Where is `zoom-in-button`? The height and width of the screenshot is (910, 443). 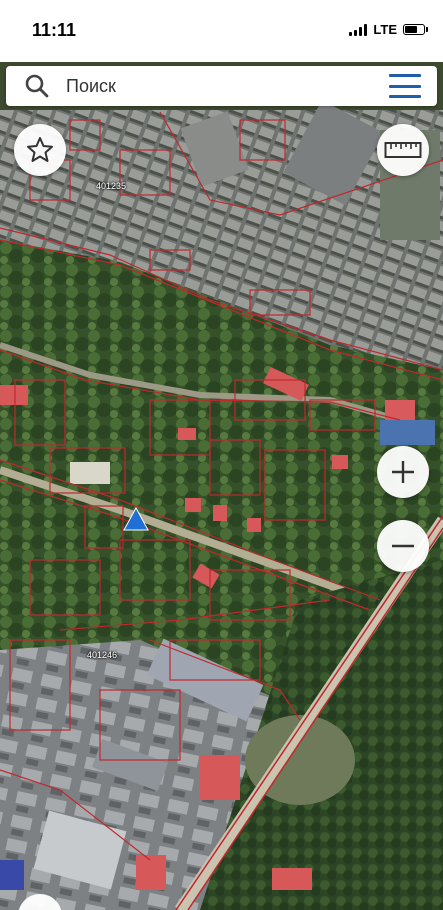
zoom-in-button is located at coordinates (403, 472).